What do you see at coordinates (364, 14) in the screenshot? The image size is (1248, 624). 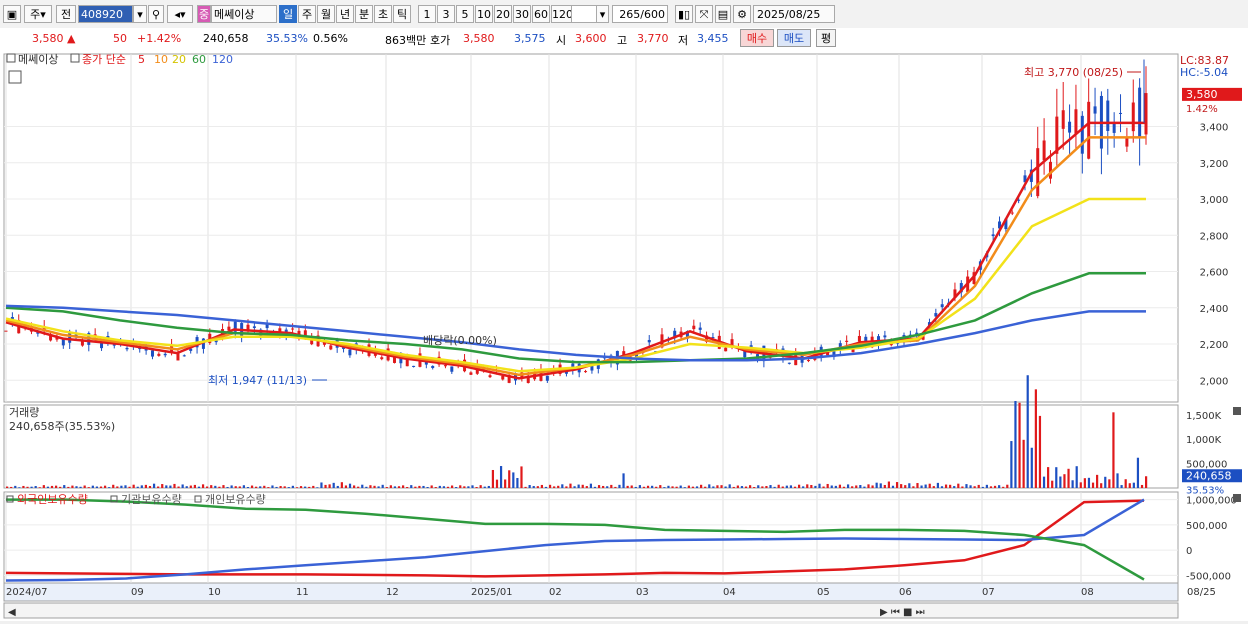 I see `period-tab: 분` at bounding box center [364, 14].